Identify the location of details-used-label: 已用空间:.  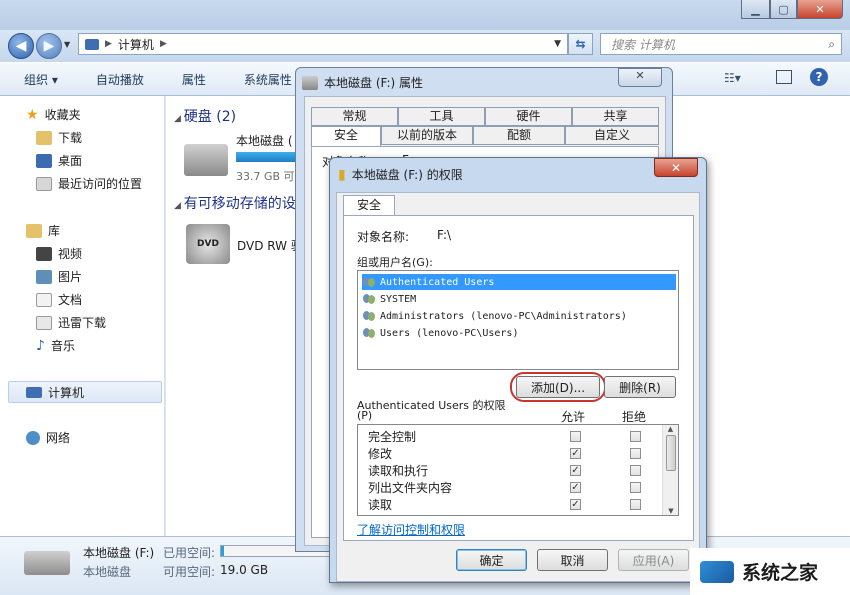
(189, 553).